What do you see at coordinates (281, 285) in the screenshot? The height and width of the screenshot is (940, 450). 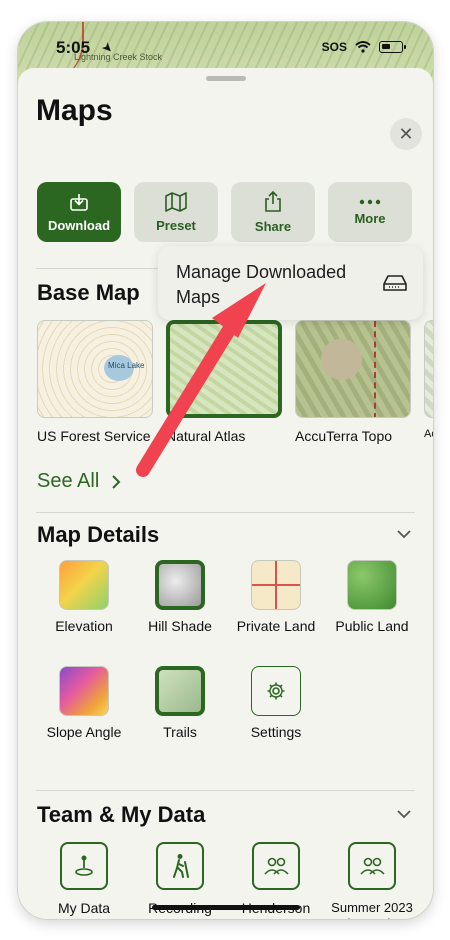 I see `manage-downloaded-maps-item: Manage Downloaded Maps` at bounding box center [281, 285].